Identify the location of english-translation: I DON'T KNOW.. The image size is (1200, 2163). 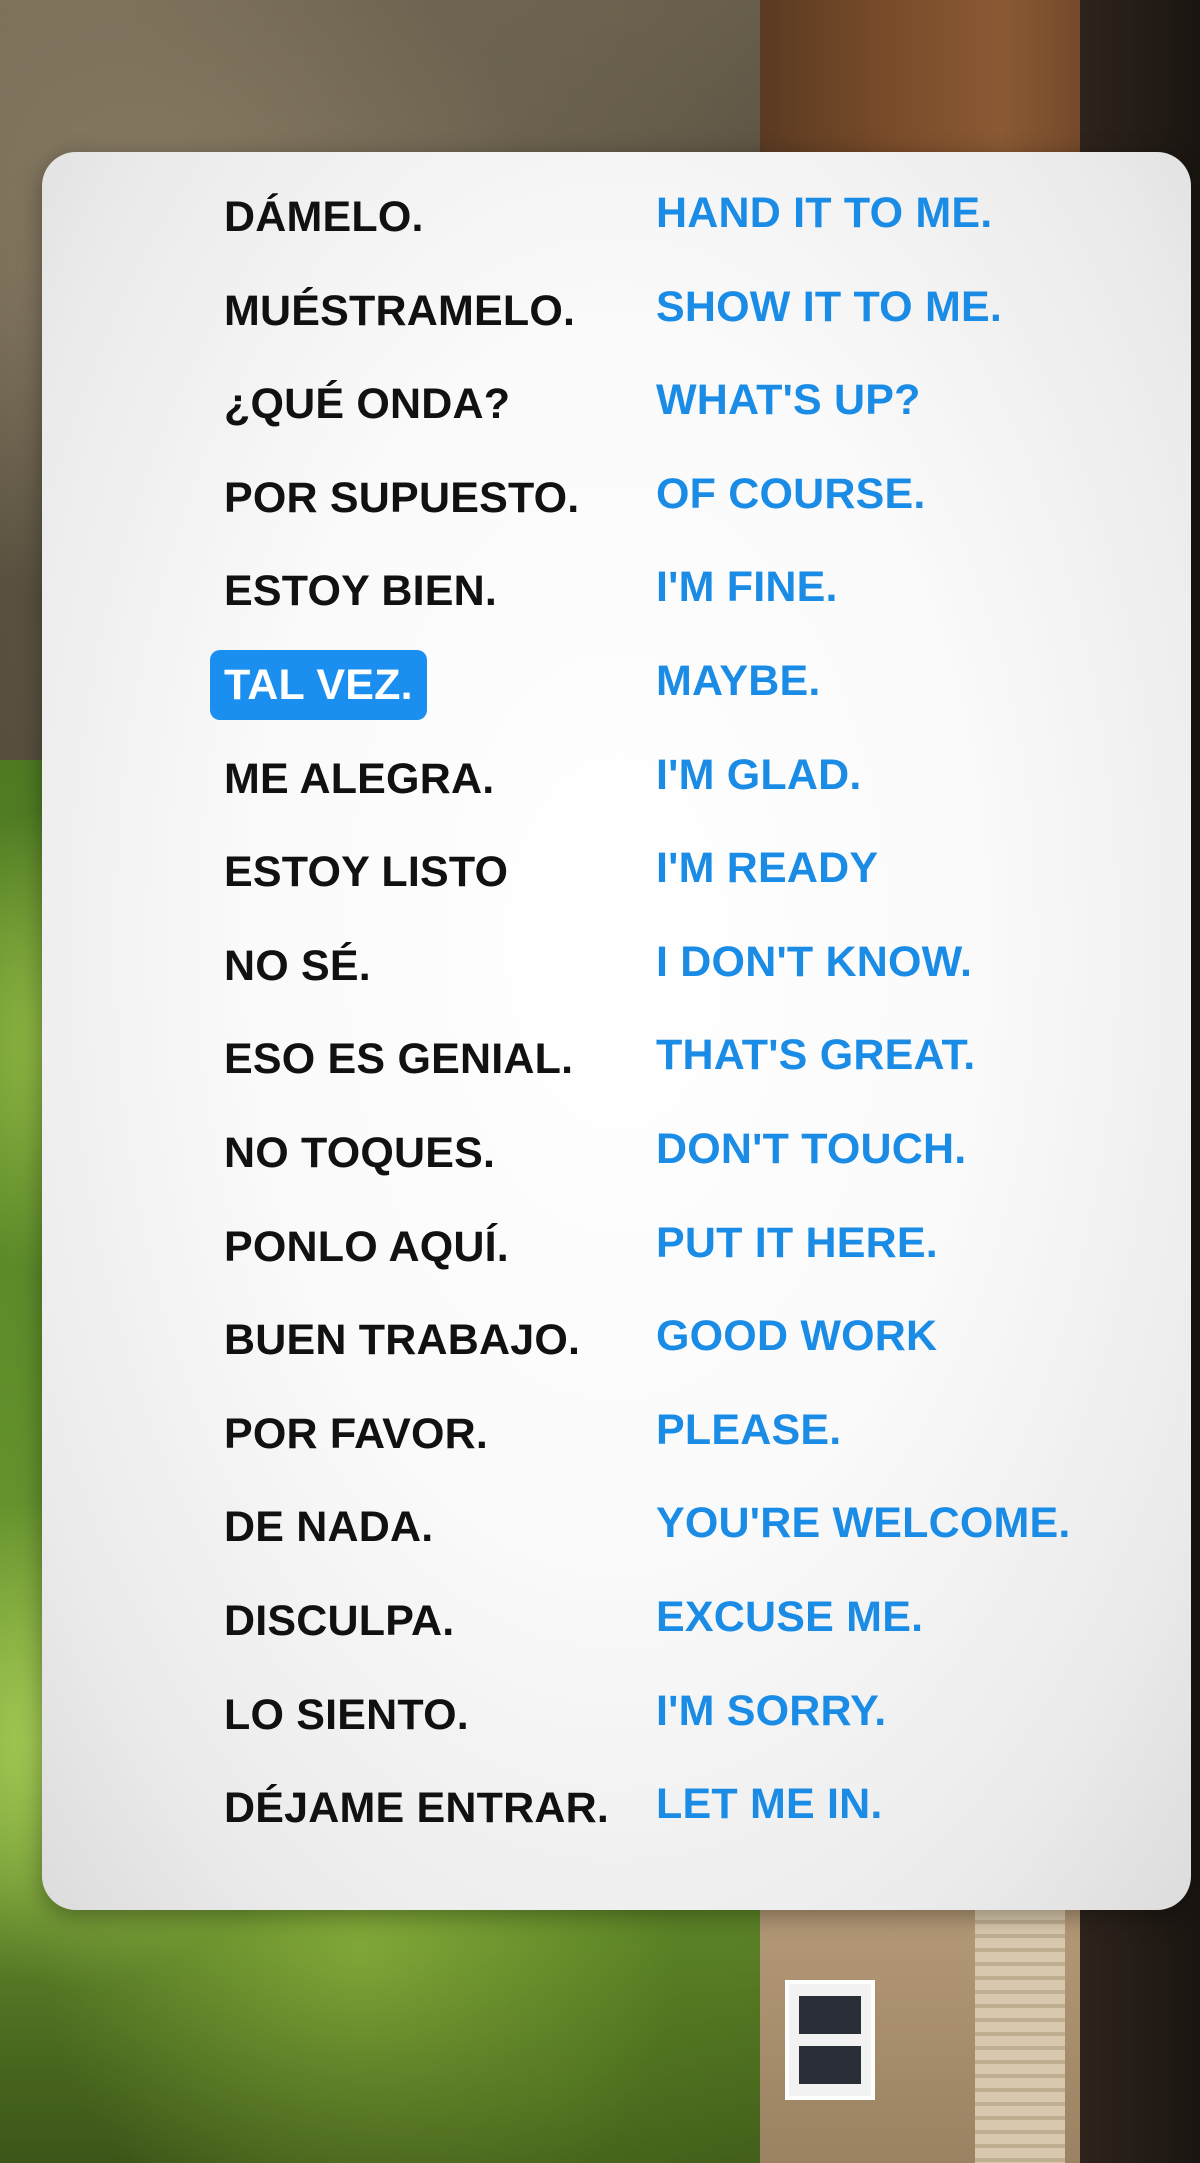
(814, 961).